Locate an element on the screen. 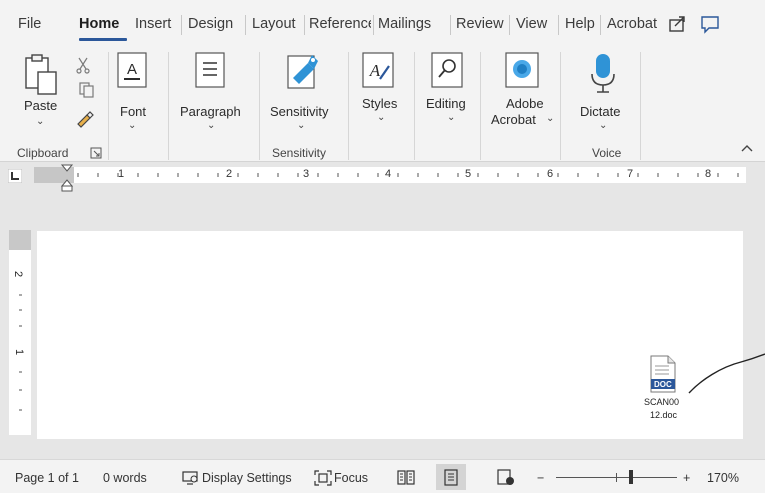 The height and width of the screenshot is (493, 765). vertical-ruler-ticks is located at coordinates (20, 352).